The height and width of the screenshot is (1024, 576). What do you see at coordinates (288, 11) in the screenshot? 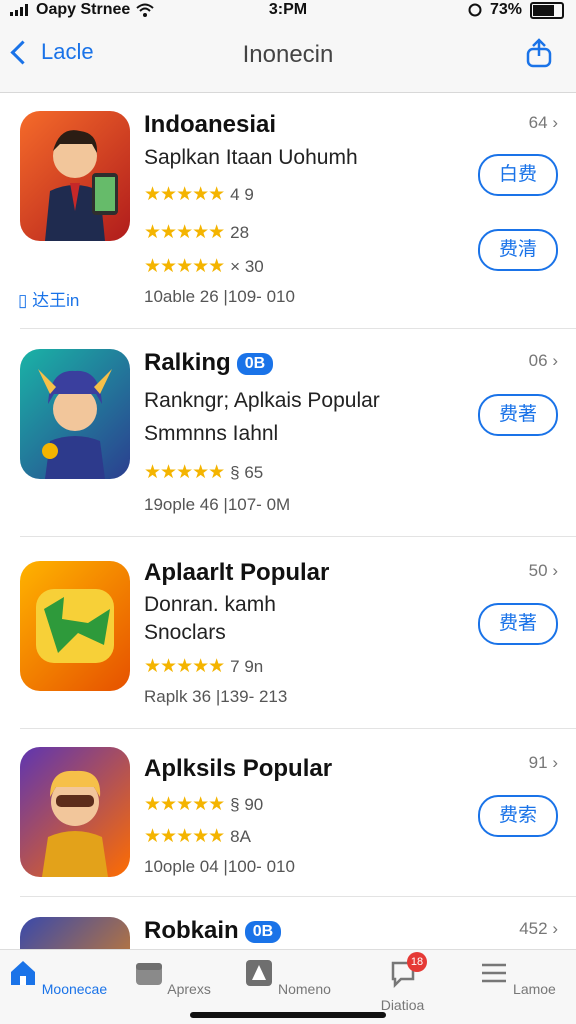
I see `status-bar: Oapy Strnee 3:PM 73%` at bounding box center [288, 11].